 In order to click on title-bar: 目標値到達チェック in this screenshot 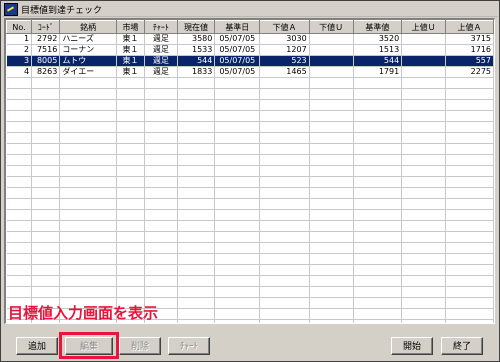, I will do `click(250, 9)`.